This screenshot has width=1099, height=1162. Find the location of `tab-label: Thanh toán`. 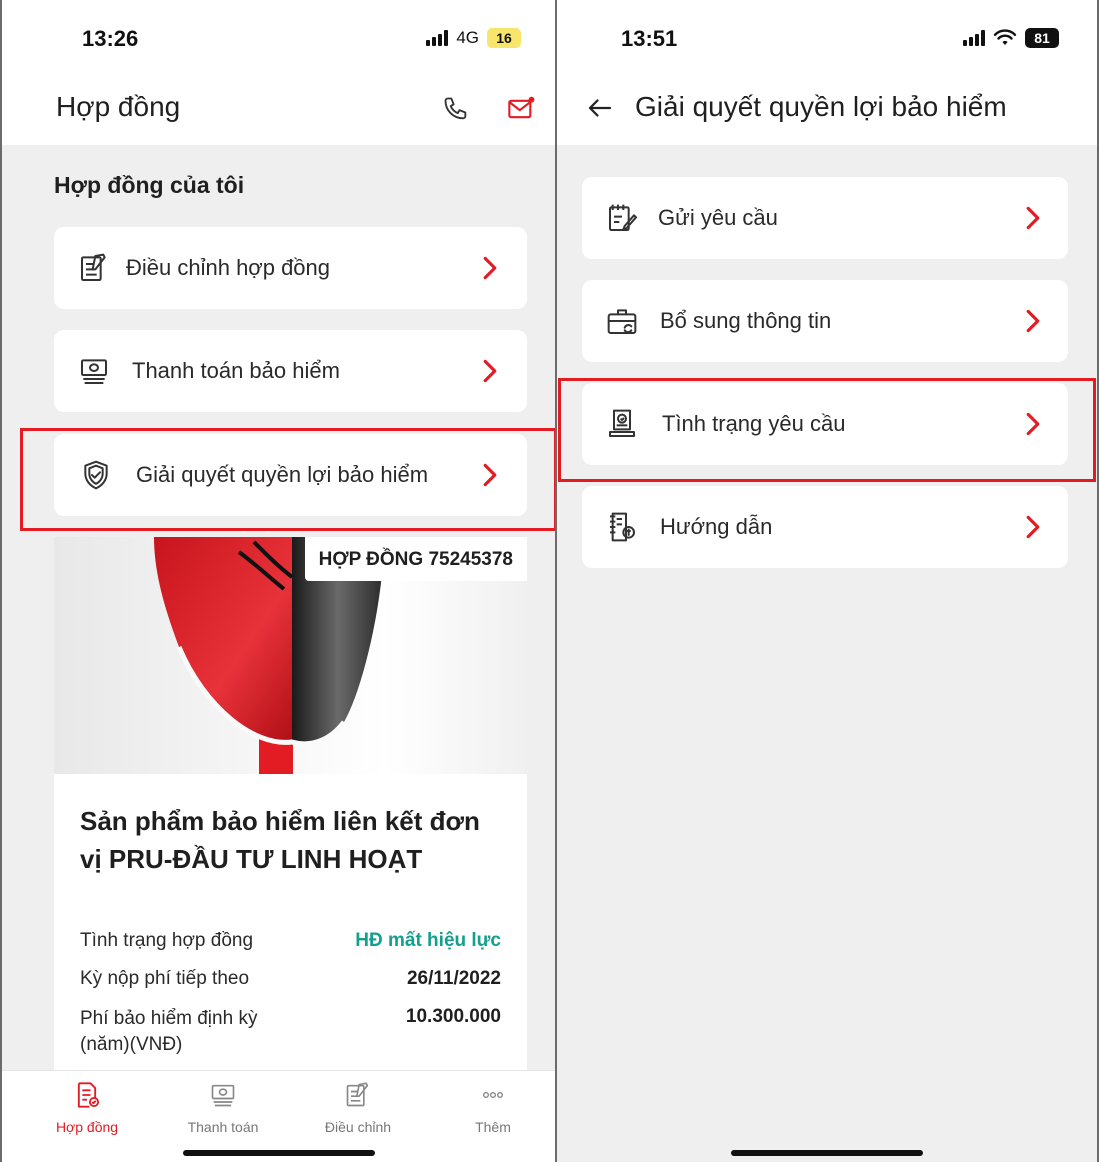

tab-label: Thanh toán is located at coordinates (223, 1127).